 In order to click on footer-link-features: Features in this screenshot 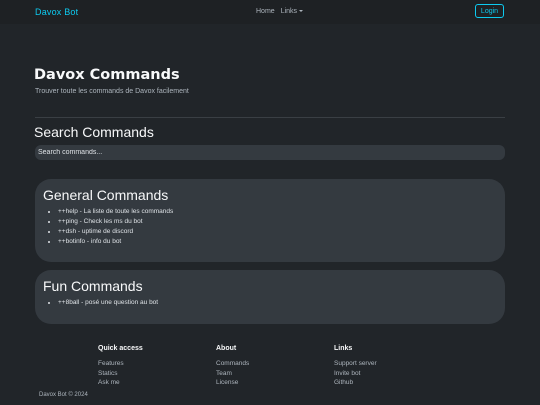, I will do `click(120, 364)`.